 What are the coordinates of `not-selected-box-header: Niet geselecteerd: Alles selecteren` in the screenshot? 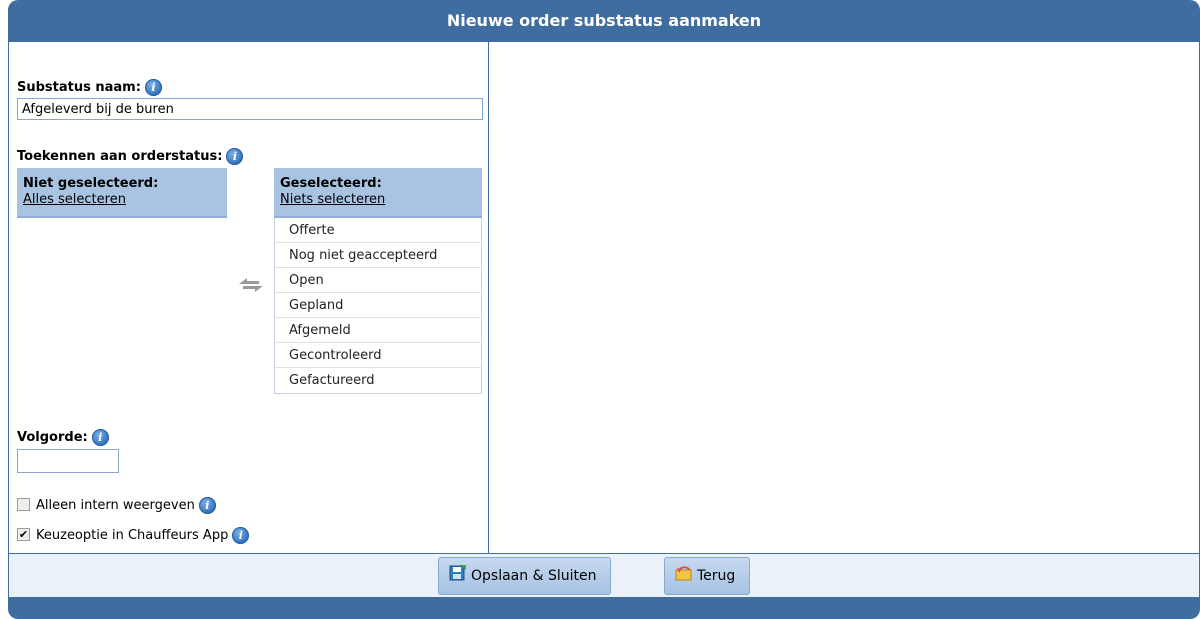 It's located at (122, 193).